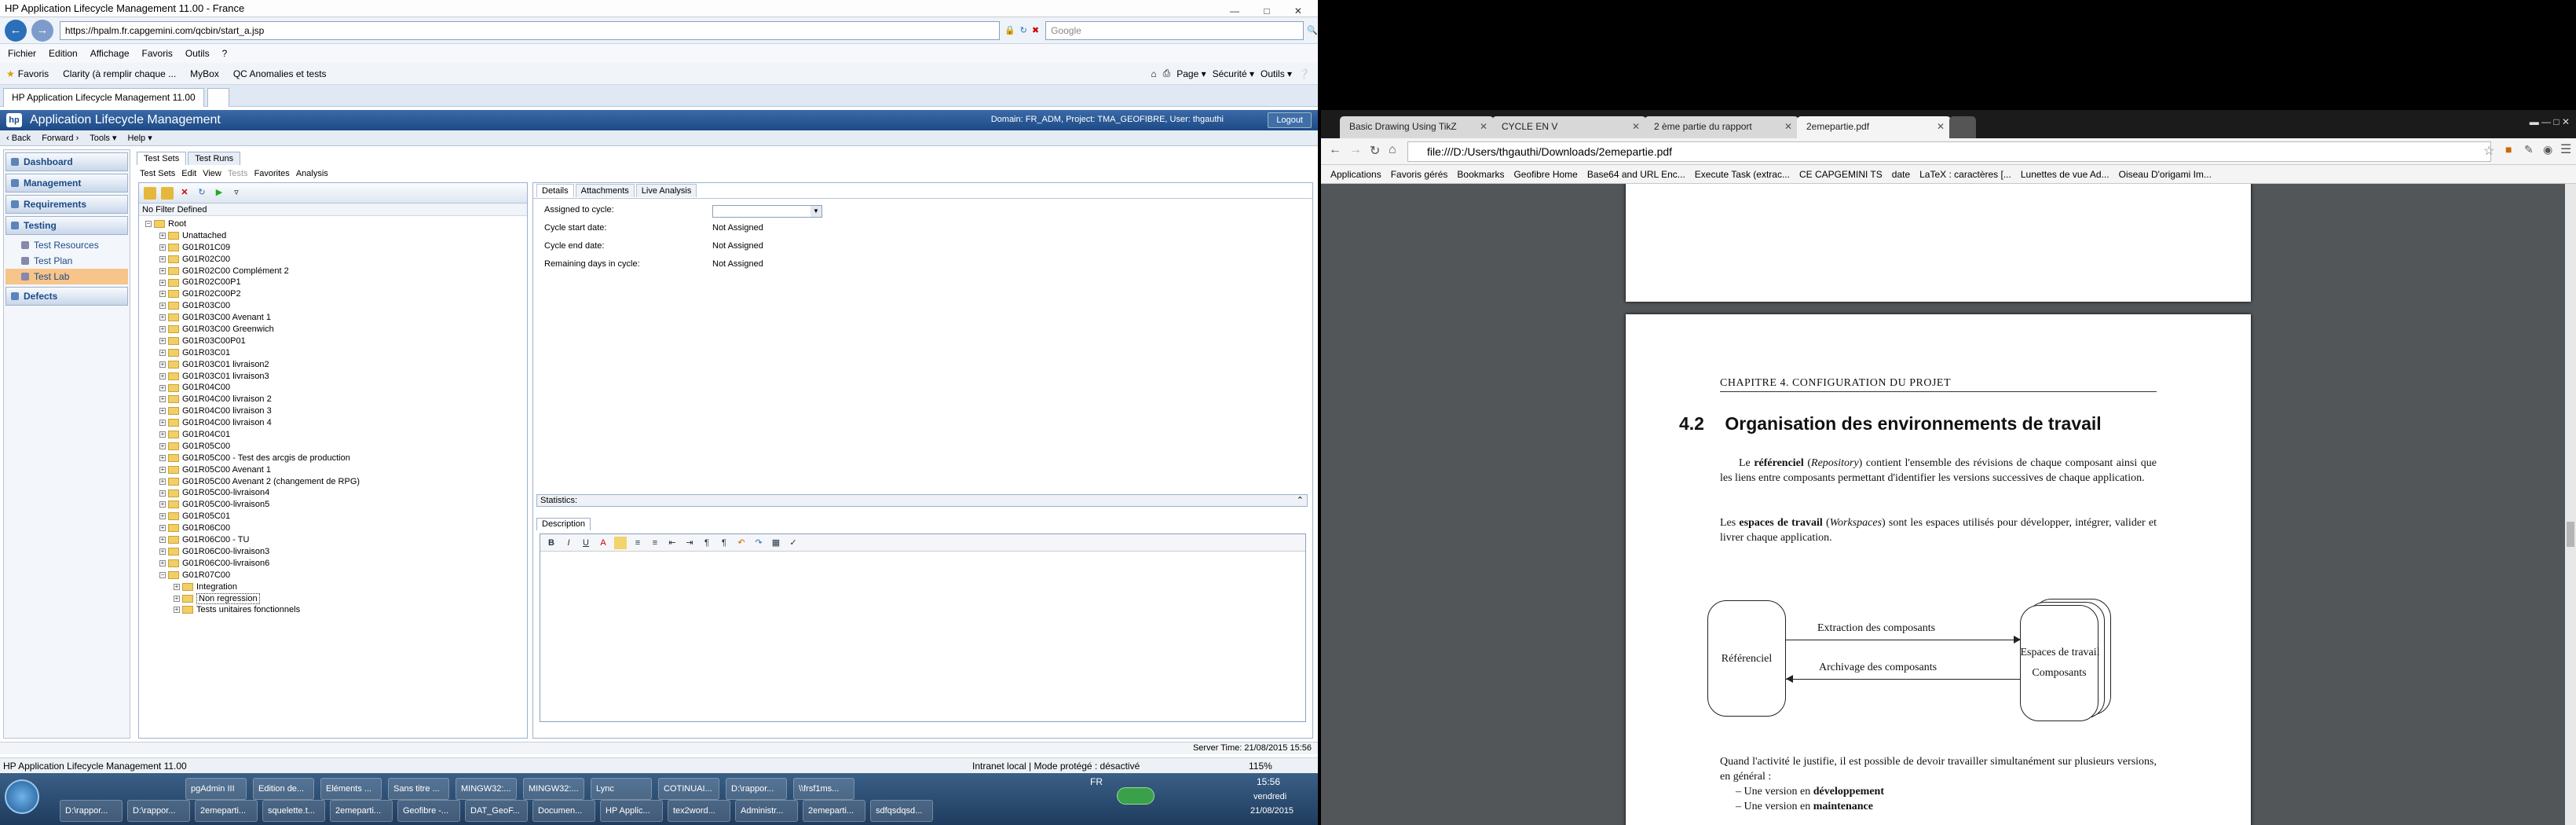 Image resolution: width=2576 pixels, height=825 pixels. I want to click on home-icon: ⌂, so click(1153, 73).